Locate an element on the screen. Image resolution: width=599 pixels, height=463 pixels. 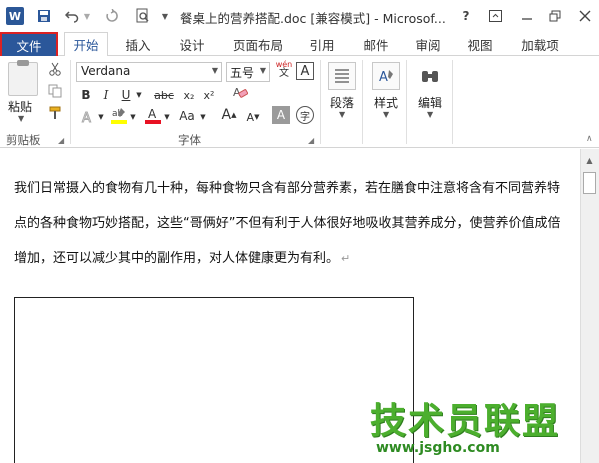
clipboard-launcher-icon: ◢ is located at coordinates (61, 140).